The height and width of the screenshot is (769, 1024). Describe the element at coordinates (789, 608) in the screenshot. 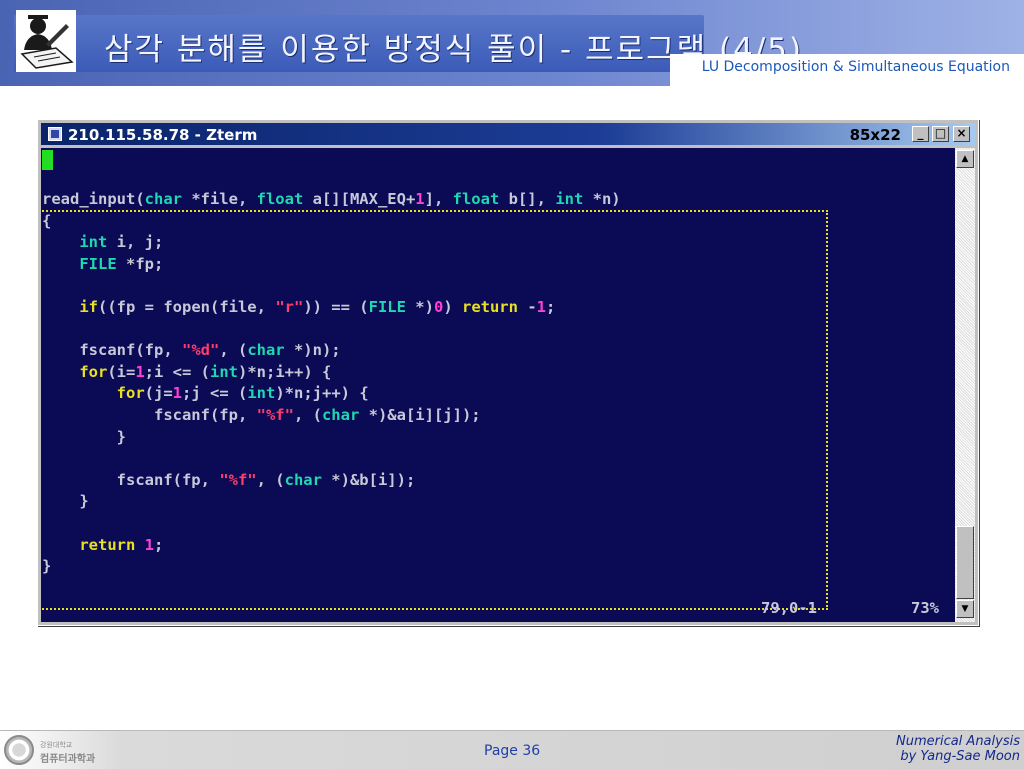

I see `status-position: 79,0-1` at that location.